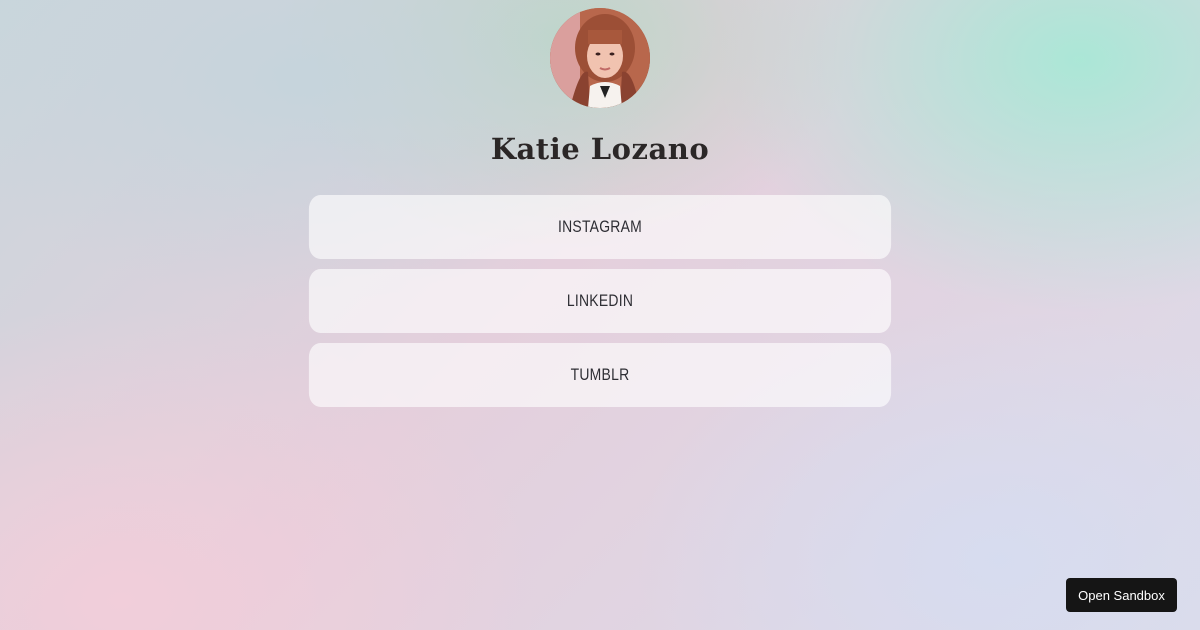  I want to click on tumblr-link: TUMBLR, so click(600, 375).